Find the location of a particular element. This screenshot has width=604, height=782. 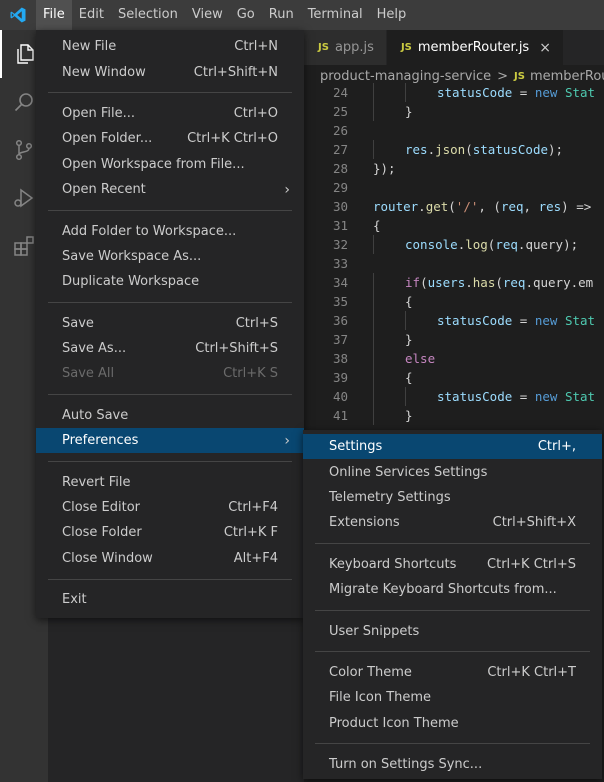

code-line: 27 res.json(statusCode); is located at coordinates (454, 149).